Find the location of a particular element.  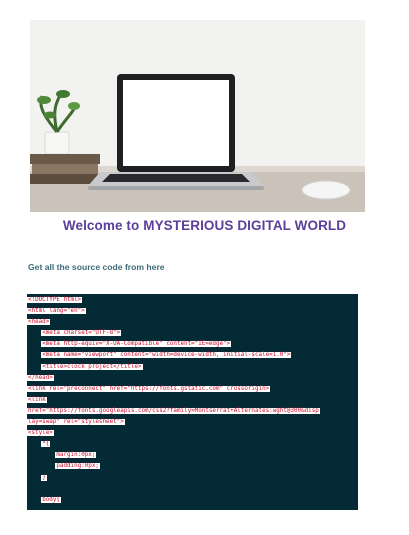

code-line: } is located at coordinates (192, 478).